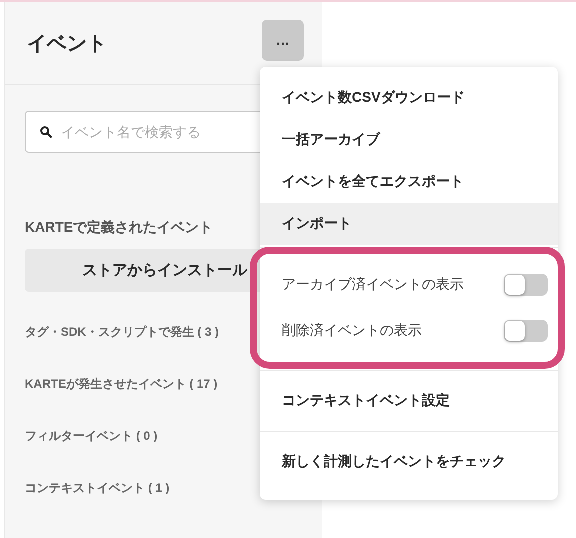  I want to click on toggle-label: 削除済イベントの表示, so click(352, 331).